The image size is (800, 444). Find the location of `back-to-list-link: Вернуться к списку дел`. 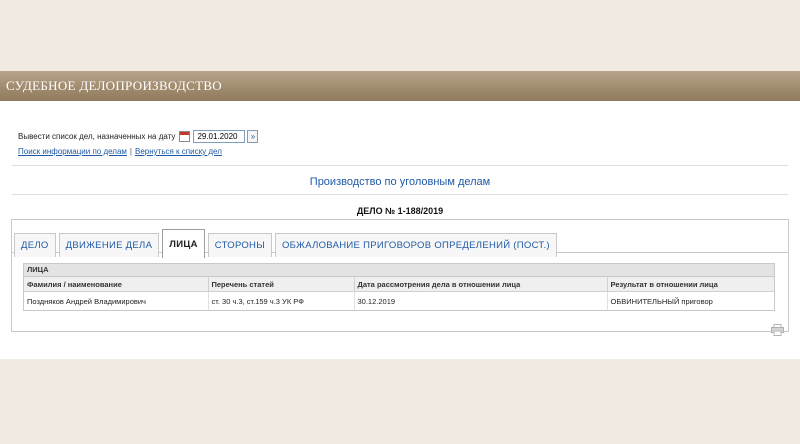

back-to-list-link: Вернуться к списку дел is located at coordinates (178, 151).